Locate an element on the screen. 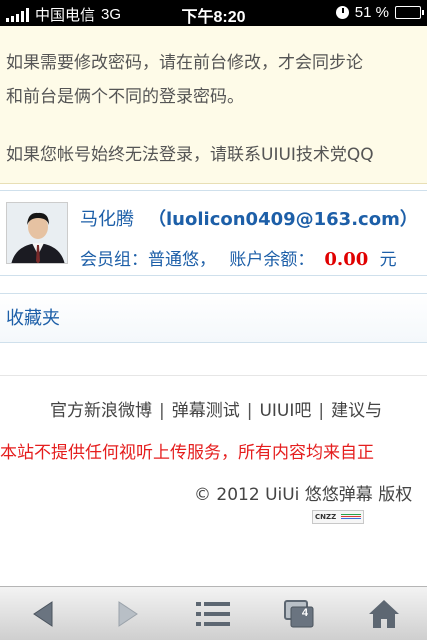 Image resolution: width=427 pixels, height=640 pixels. favorites-bar: 收藏夹 is located at coordinates (213, 318).